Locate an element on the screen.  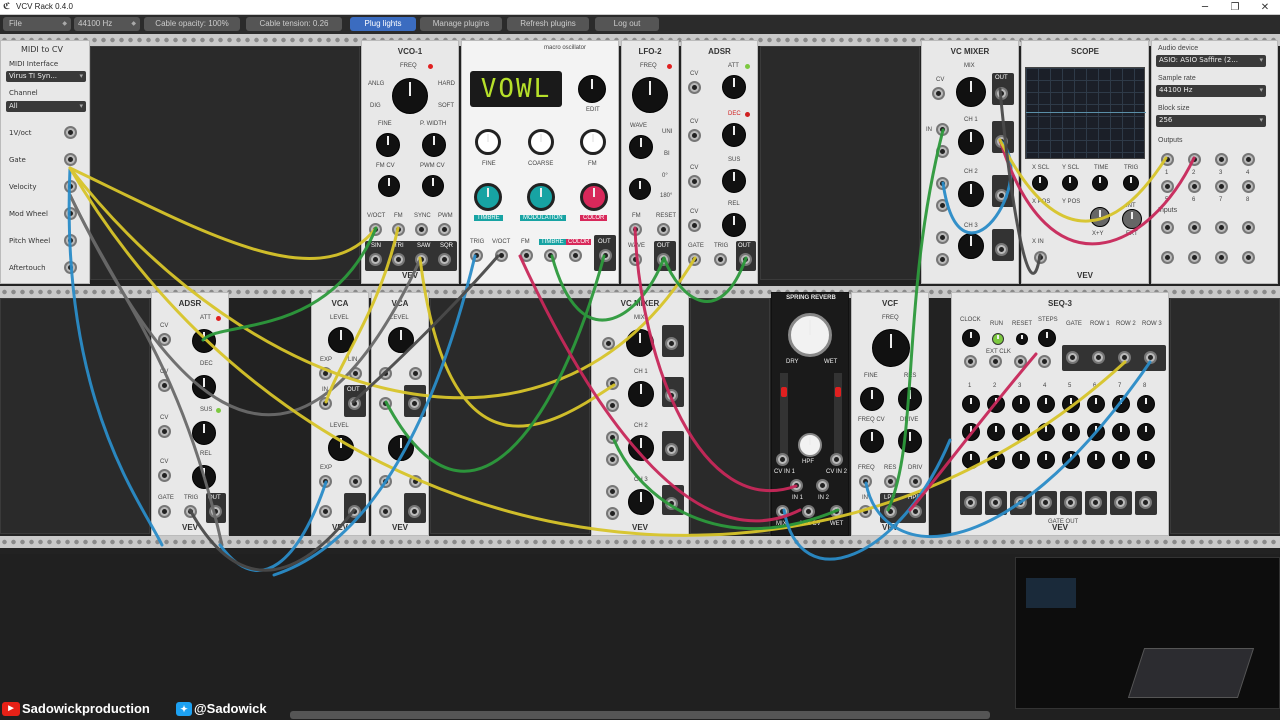
ch1-knob is located at coordinates (971, 142).